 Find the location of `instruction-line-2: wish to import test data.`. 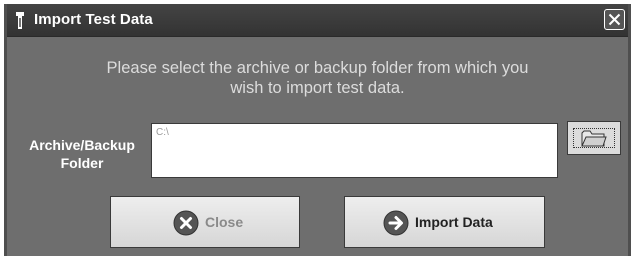

instruction-line-2: wish to import test data. is located at coordinates (317, 88).